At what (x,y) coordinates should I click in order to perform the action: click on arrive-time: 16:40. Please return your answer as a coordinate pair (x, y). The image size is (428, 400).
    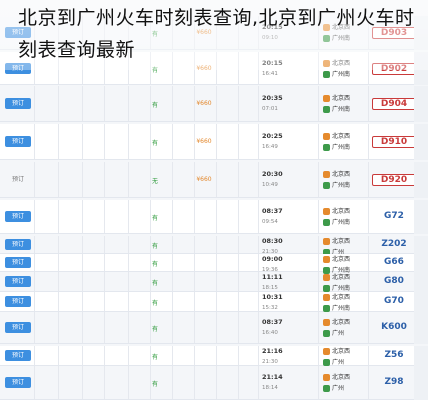
    Looking at the image, I should click on (270, 333).